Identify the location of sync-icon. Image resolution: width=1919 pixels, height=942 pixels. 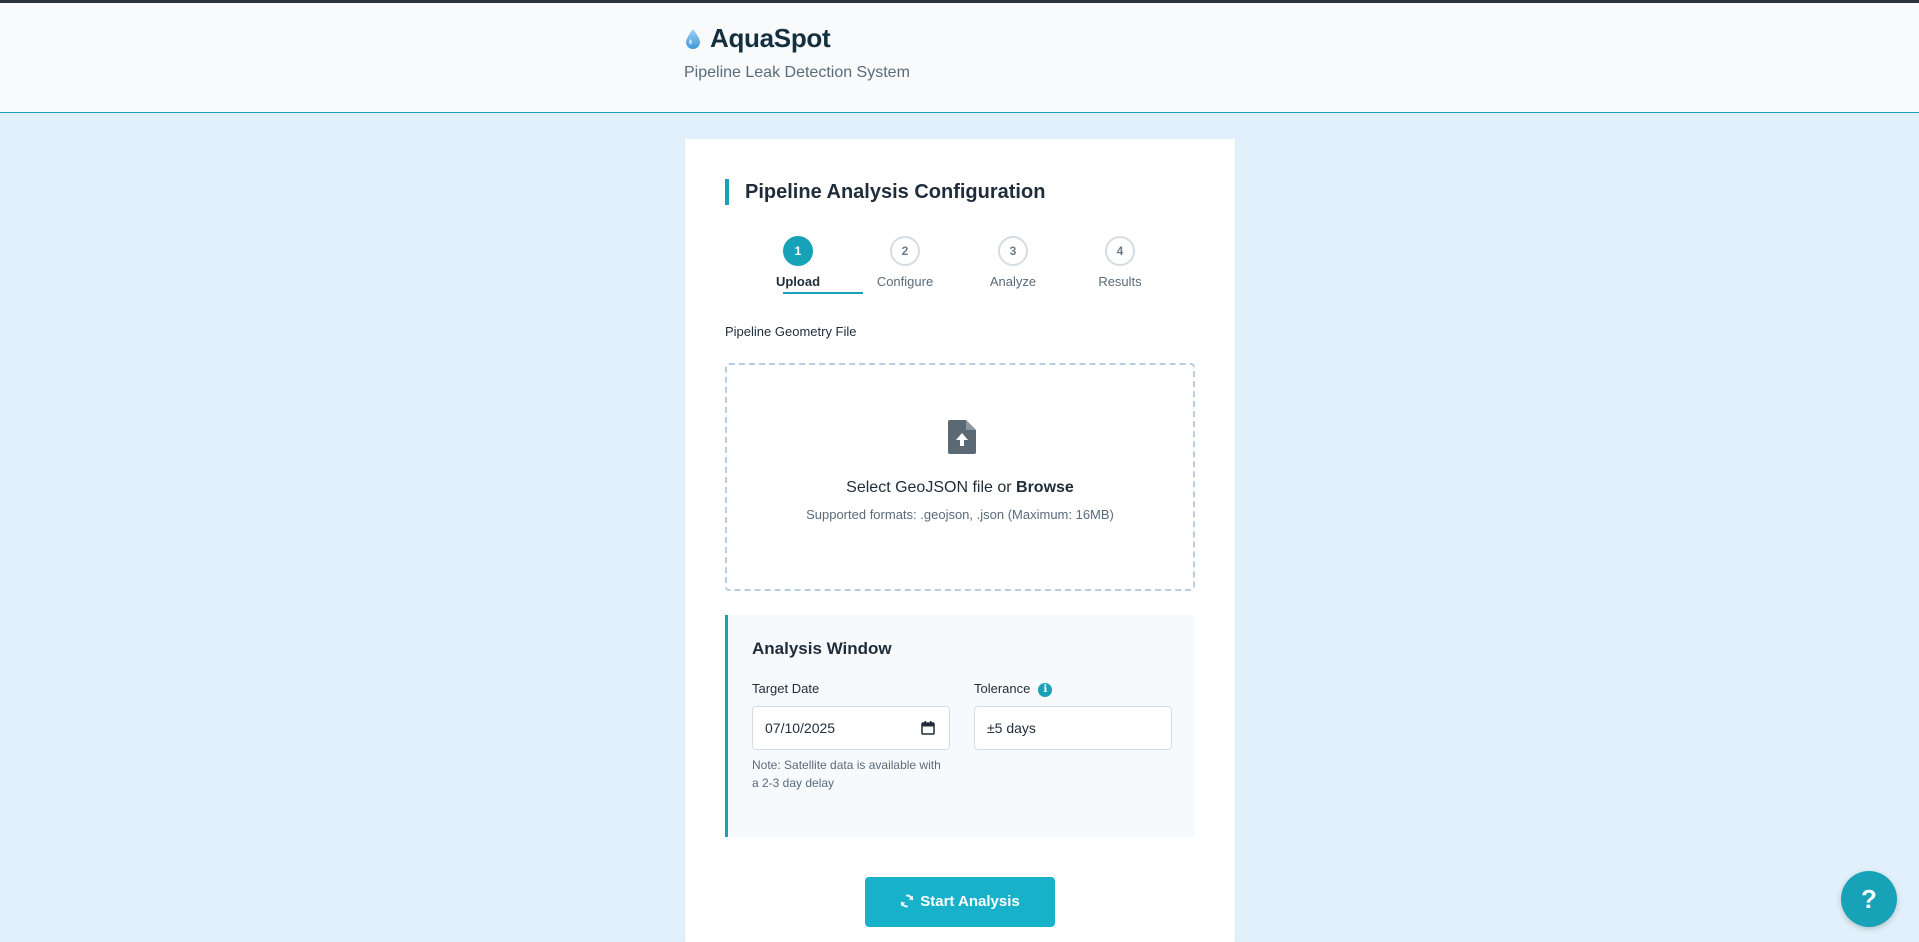
(907, 901).